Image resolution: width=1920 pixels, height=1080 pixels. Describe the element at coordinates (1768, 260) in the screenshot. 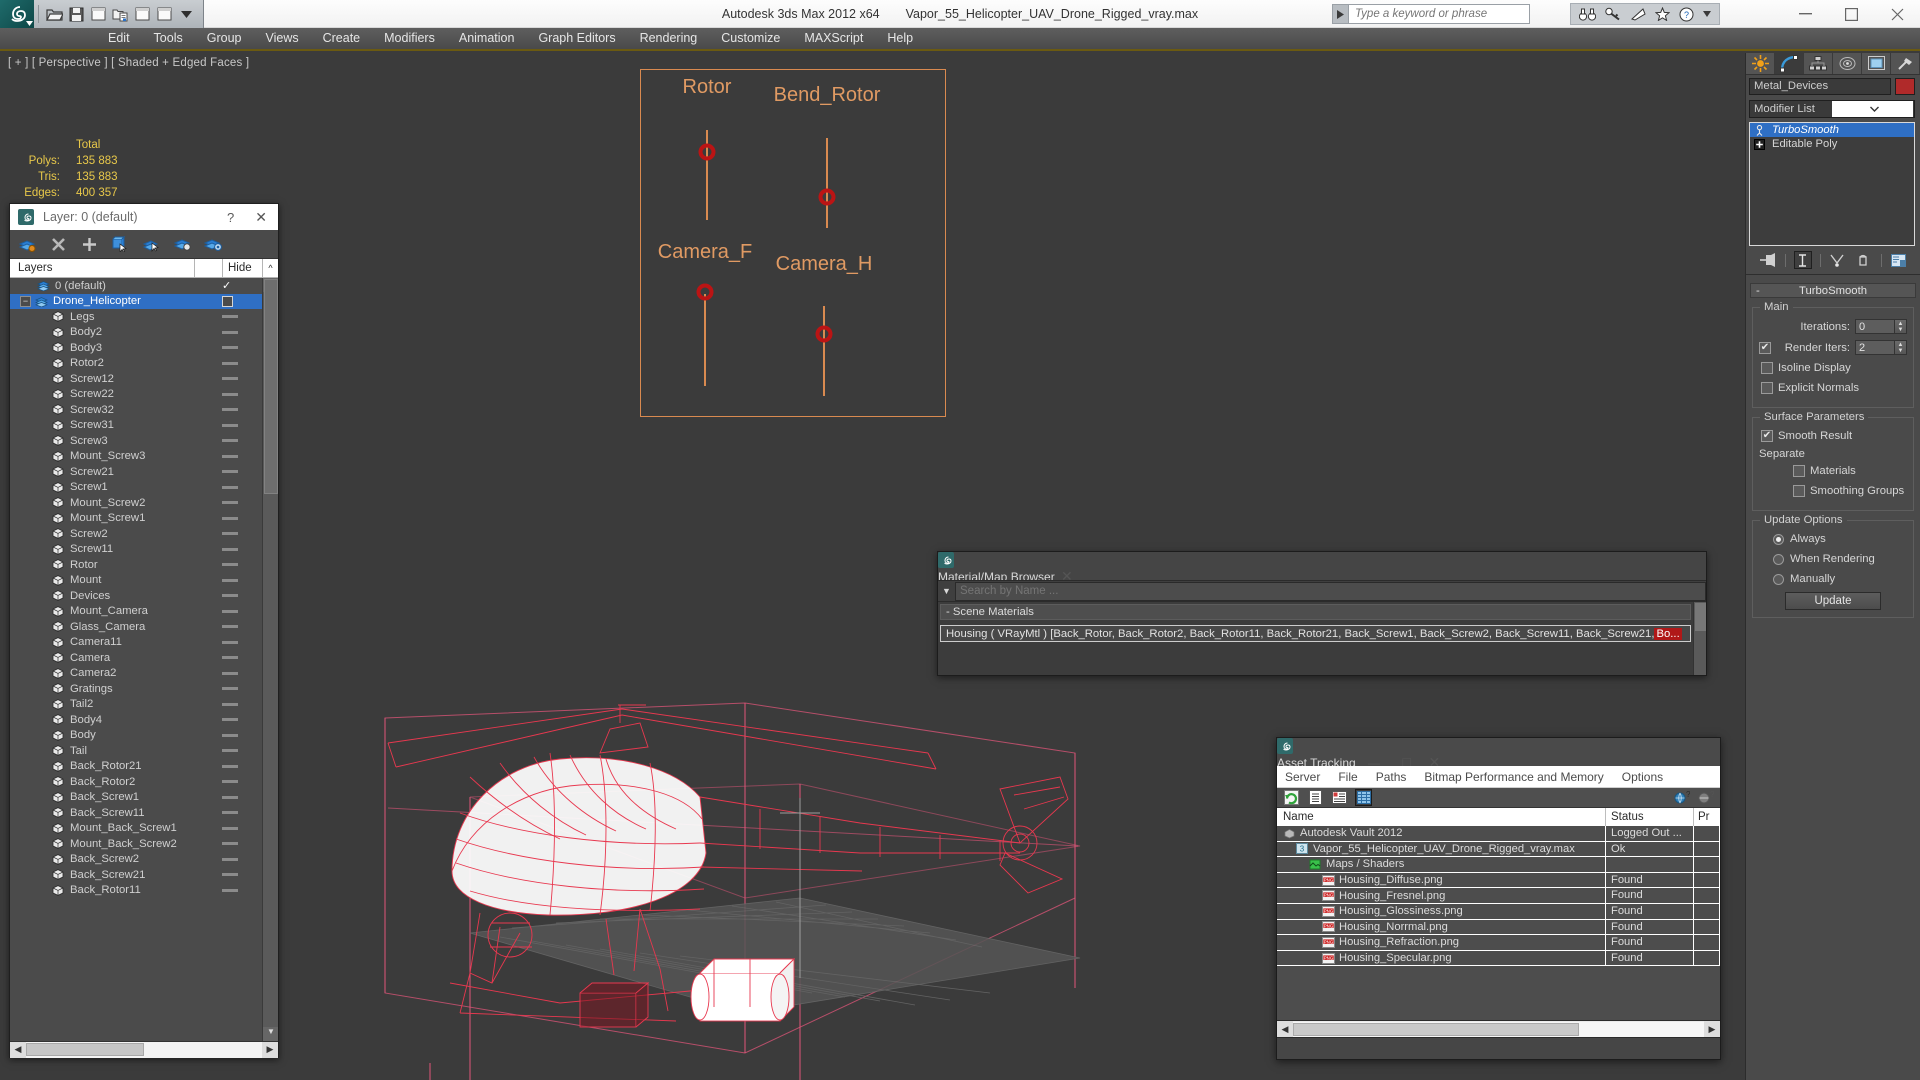

I see `pin-stack-icon` at that location.